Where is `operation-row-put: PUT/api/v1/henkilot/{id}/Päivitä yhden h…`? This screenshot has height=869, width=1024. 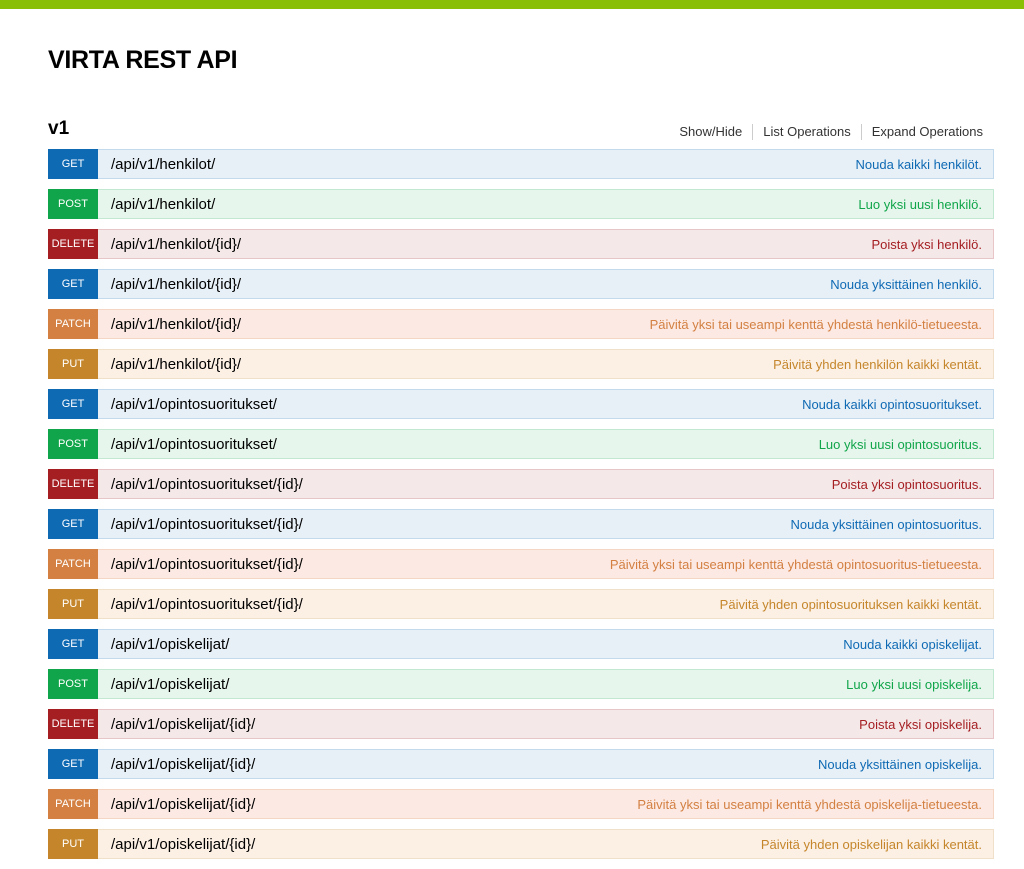 operation-row-put: PUT/api/v1/henkilot/{id}/Päivitä yhden h… is located at coordinates (521, 364).